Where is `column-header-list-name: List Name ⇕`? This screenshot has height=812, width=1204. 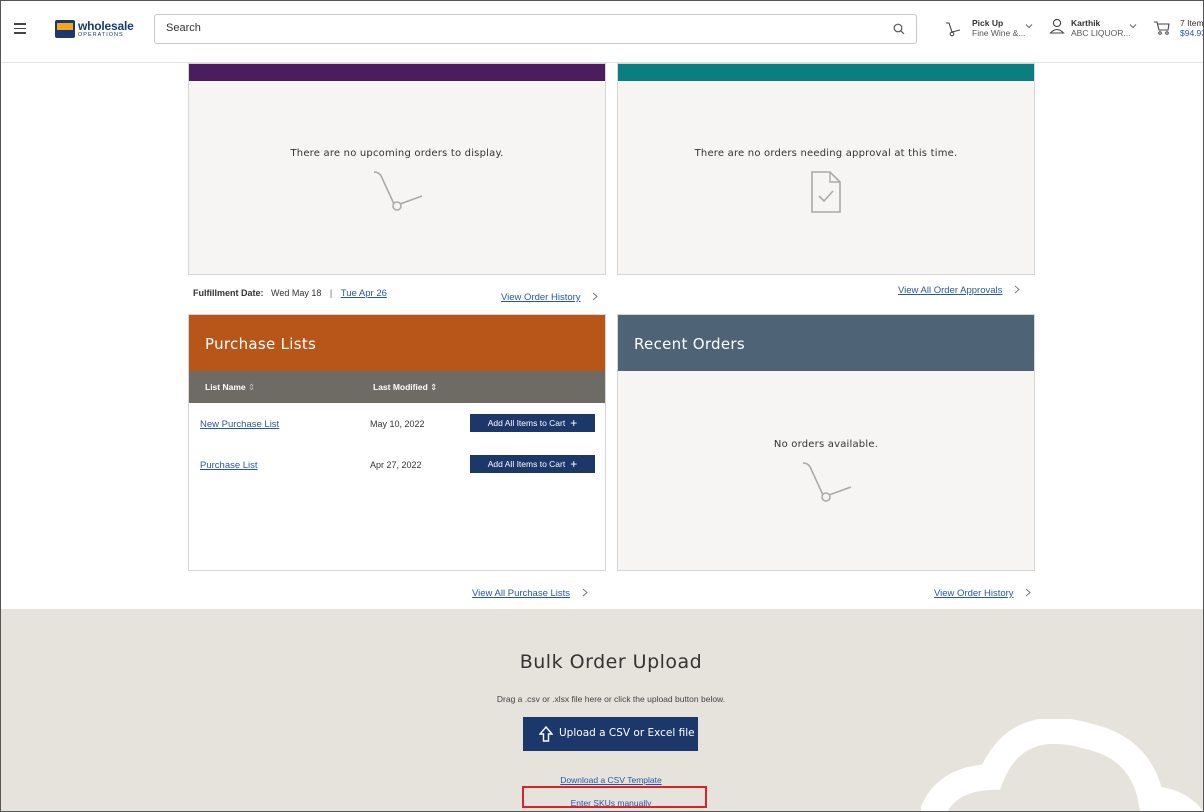
column-header-list-name: List Name ⇕ is located at coordinates (230, 387).